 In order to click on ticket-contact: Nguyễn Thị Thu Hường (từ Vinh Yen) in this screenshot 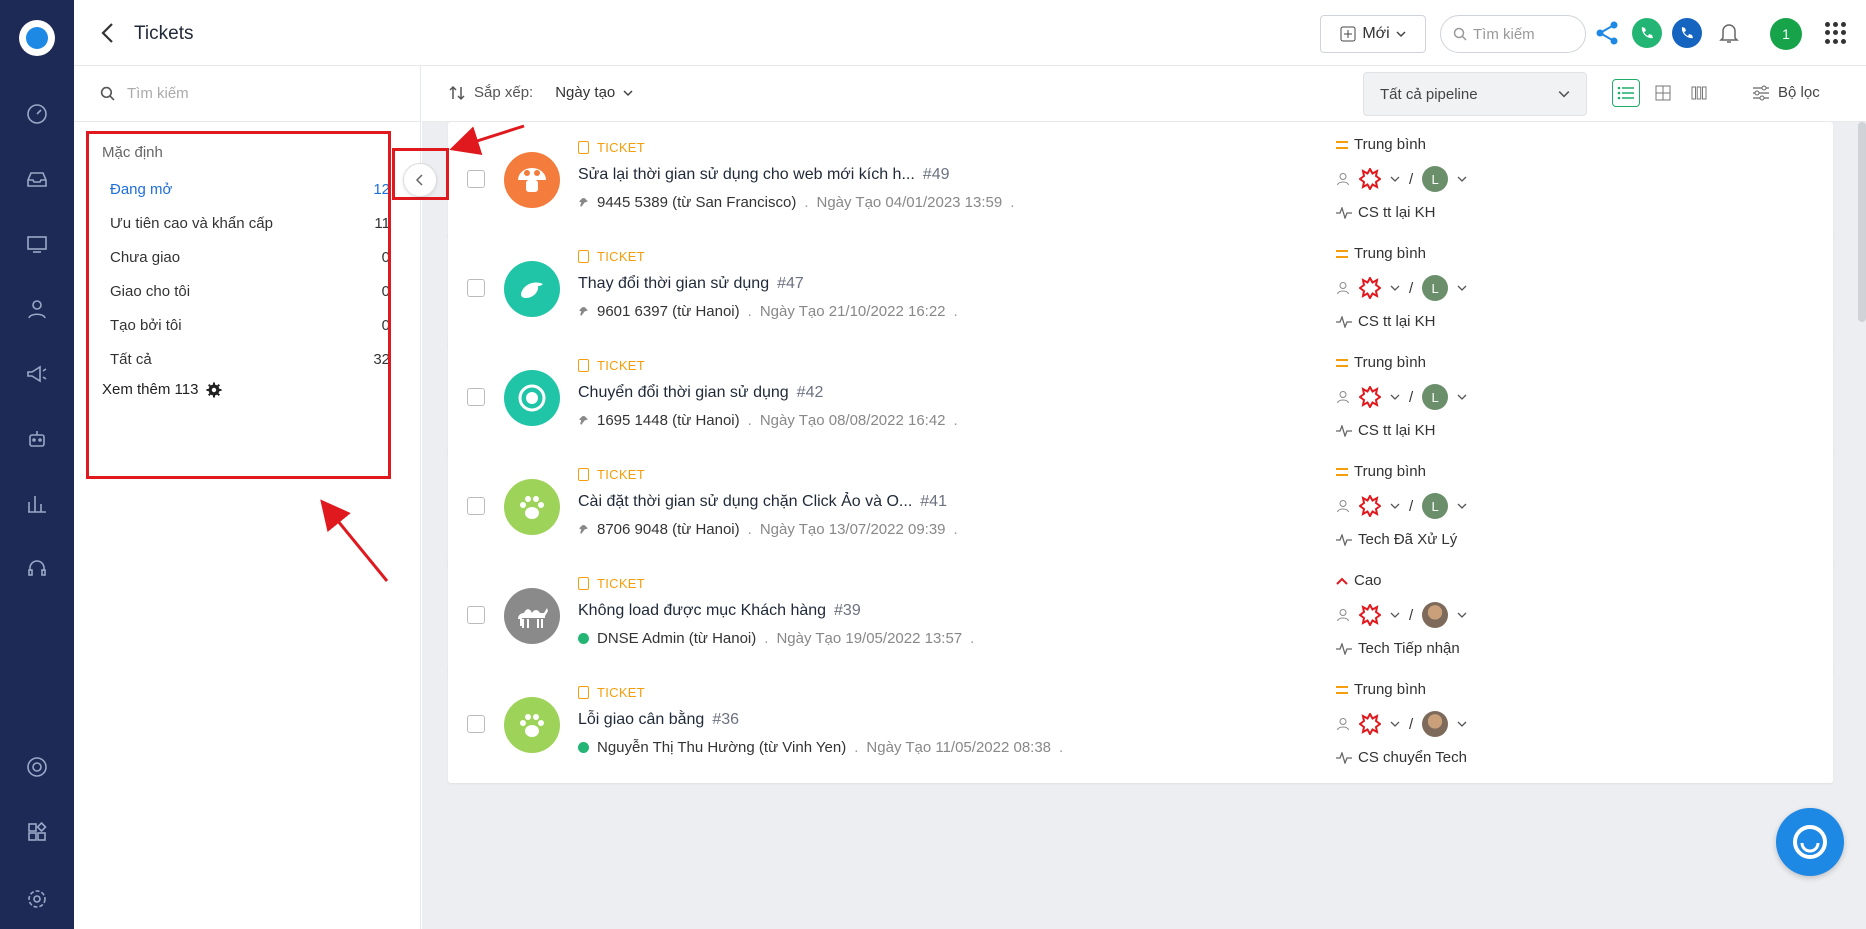, I will do `click(721, 747)`.